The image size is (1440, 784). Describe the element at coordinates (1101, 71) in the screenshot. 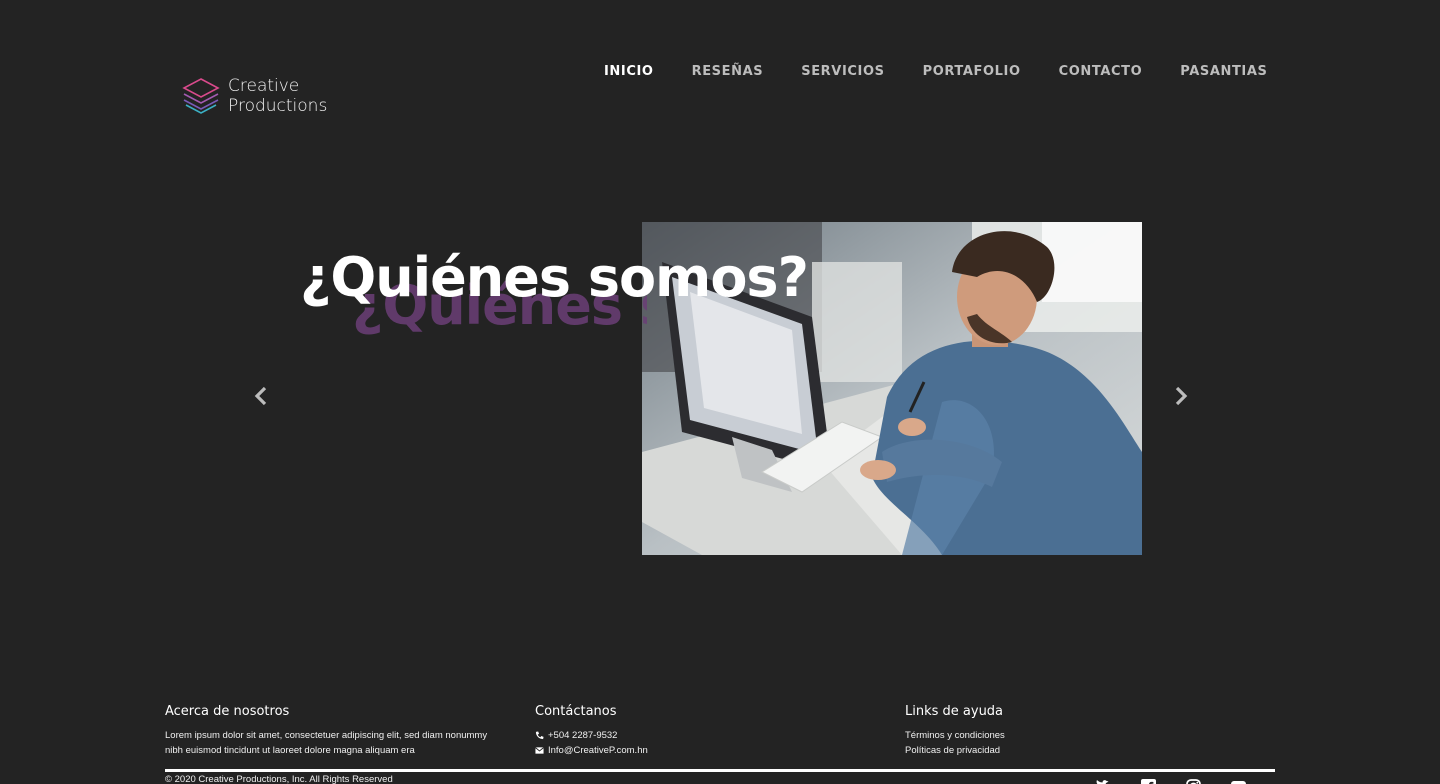

I see `nav-item-contacto: CONTACTO` at that location.